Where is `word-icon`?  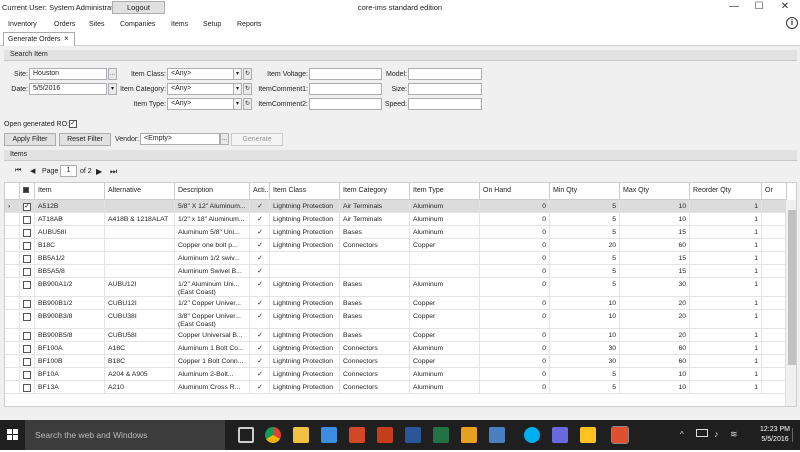
word-icon is located at coordinates (413, 435).